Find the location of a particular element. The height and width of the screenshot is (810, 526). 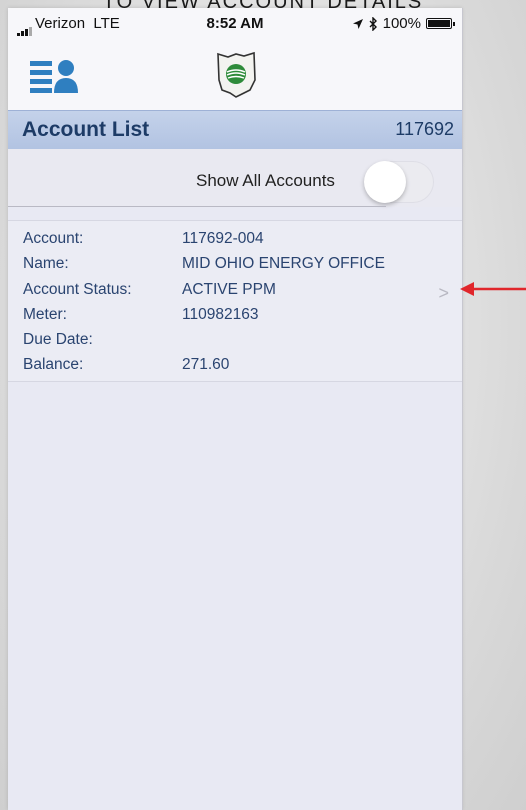

ohio-state-logo-icon is located at coordinates (236, 74).